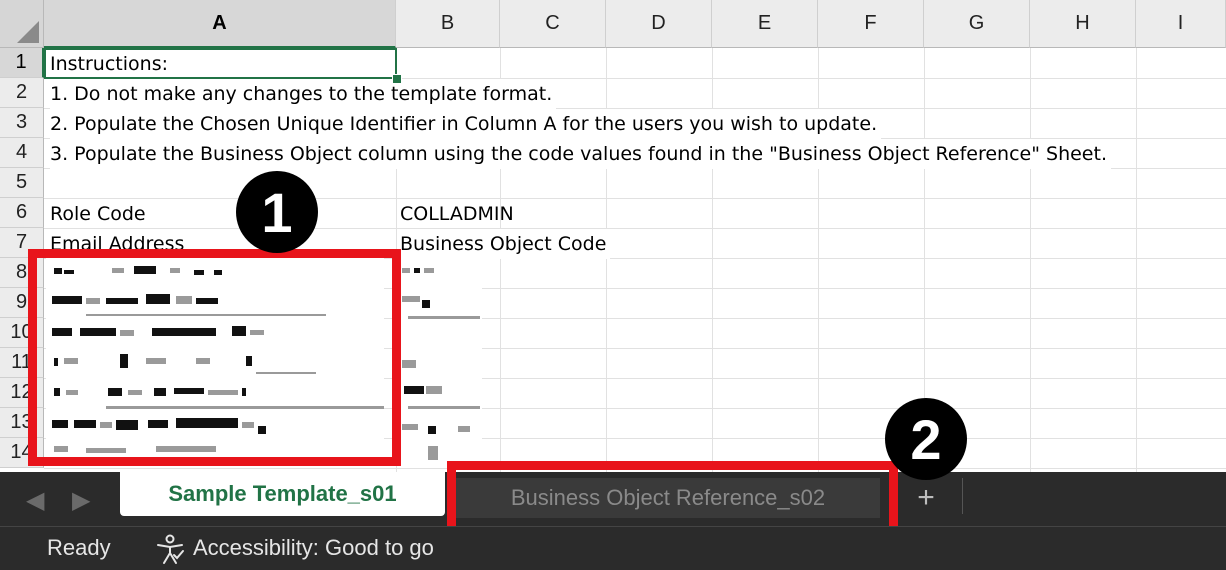 Image resolution: width=1226 pixels, height=570 pixels. What do you see at coordinates (448, 24) in the screenshot?
I see `column-header-b: B` at bounding box center [448, 24].